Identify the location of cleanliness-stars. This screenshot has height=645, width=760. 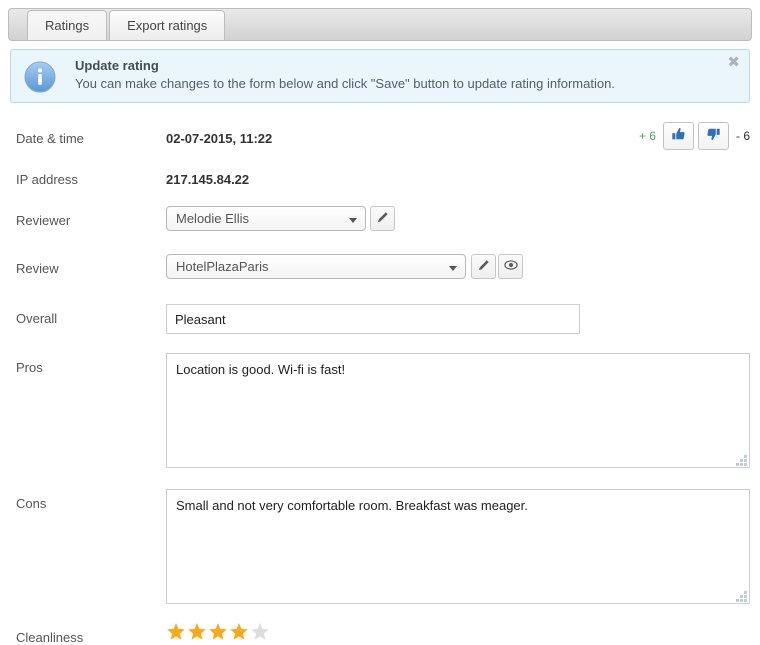
(218, 633).